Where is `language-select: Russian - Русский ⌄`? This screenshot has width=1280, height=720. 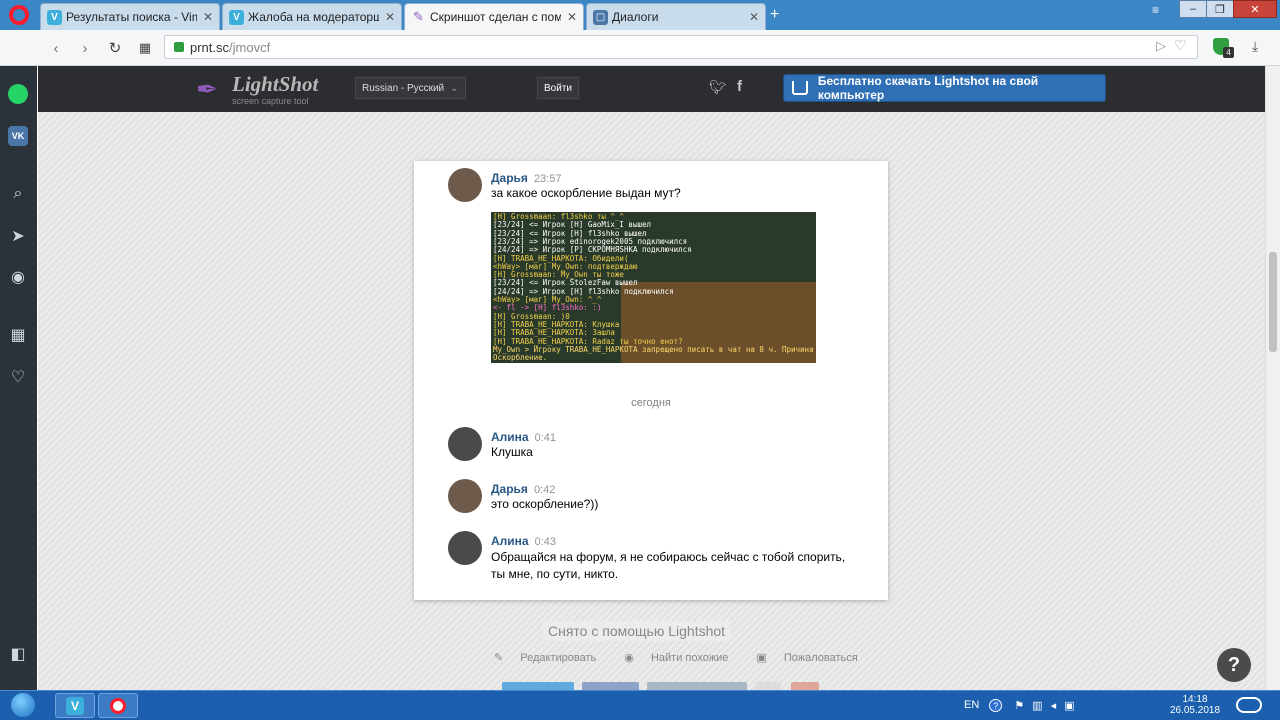 language-select: Russian - Русский ⌄ is located at coordinates (410, 88).